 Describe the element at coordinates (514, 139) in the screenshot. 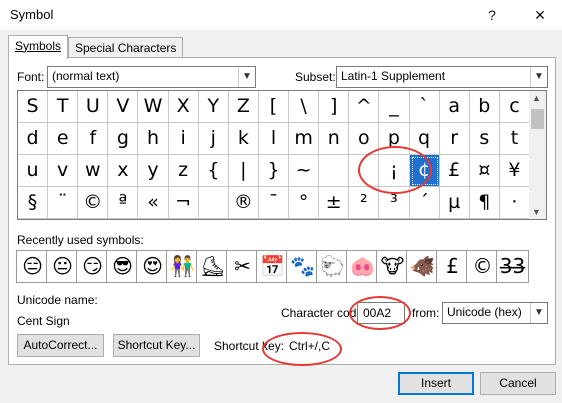

I see `symbol-cell: t` at that location.